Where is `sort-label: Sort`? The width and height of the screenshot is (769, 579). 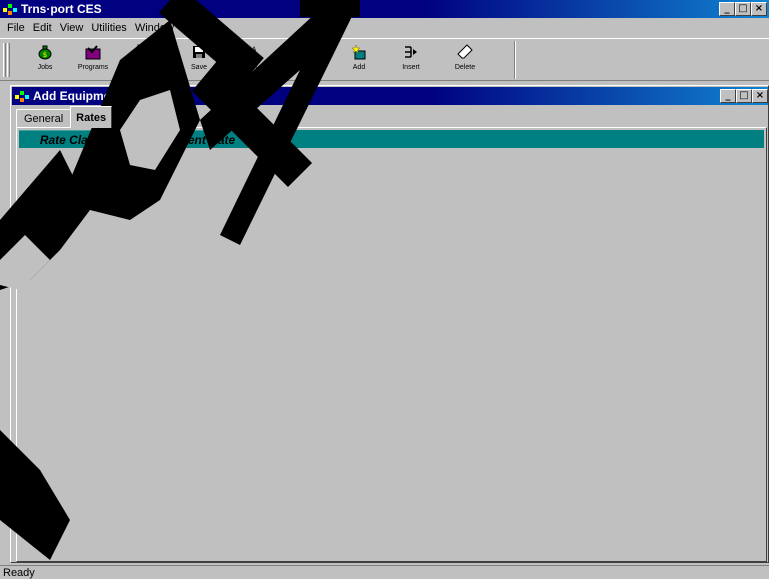 sort-label: Sort is located at coordinates (251, 67).